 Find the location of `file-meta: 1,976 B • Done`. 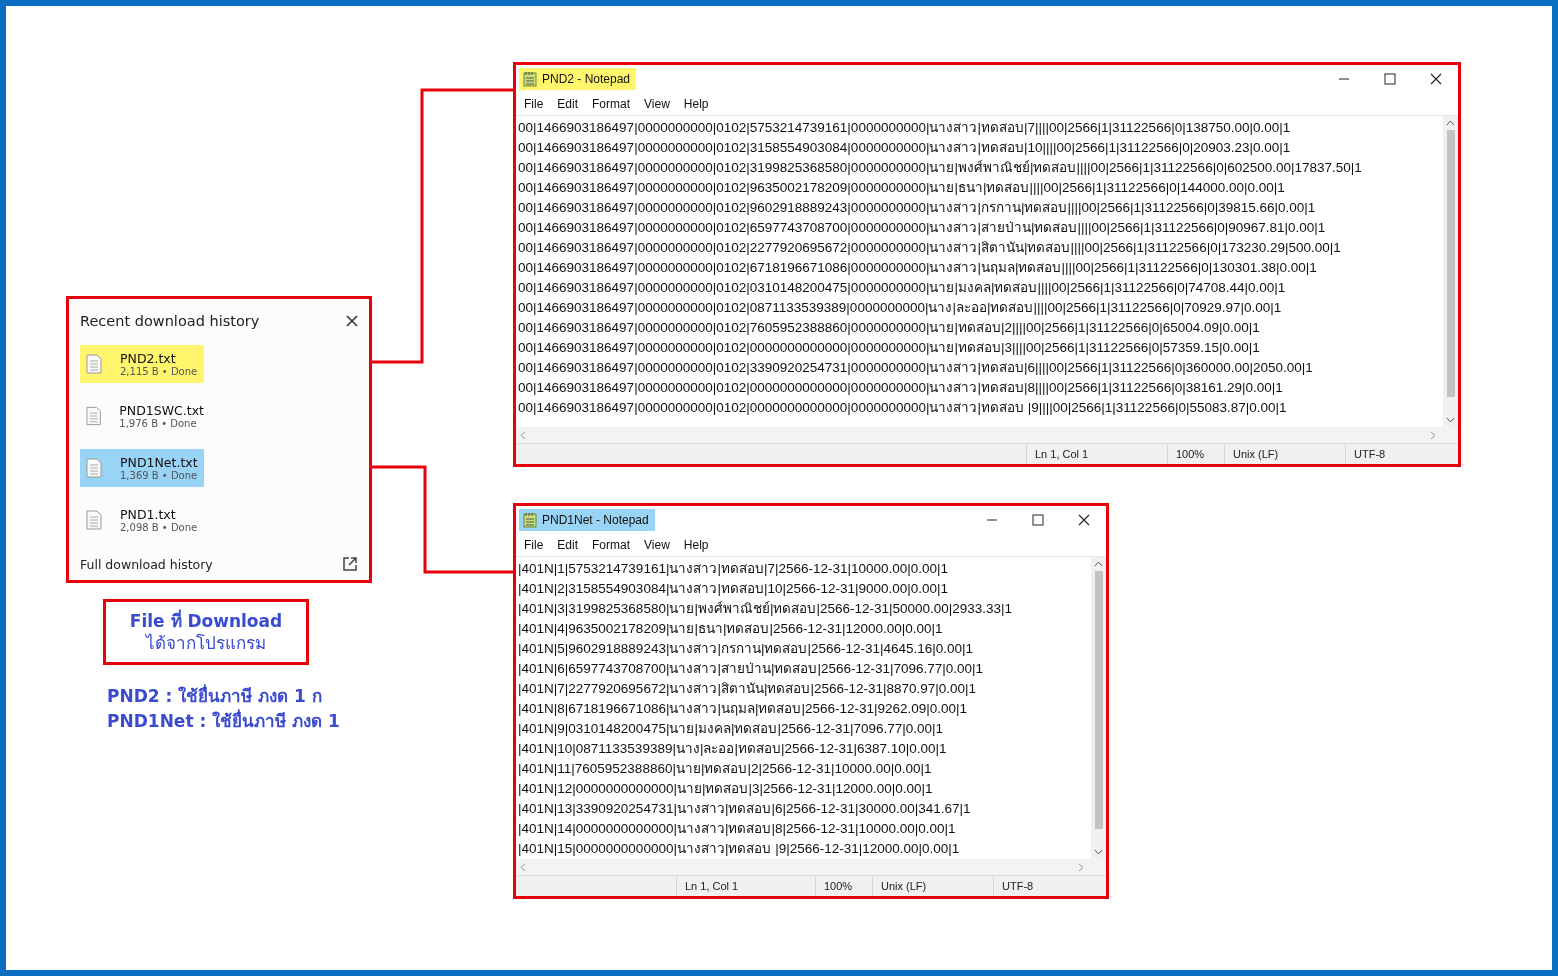

file-meta: 1,976 B • Done is located at coordinates (158, 423).